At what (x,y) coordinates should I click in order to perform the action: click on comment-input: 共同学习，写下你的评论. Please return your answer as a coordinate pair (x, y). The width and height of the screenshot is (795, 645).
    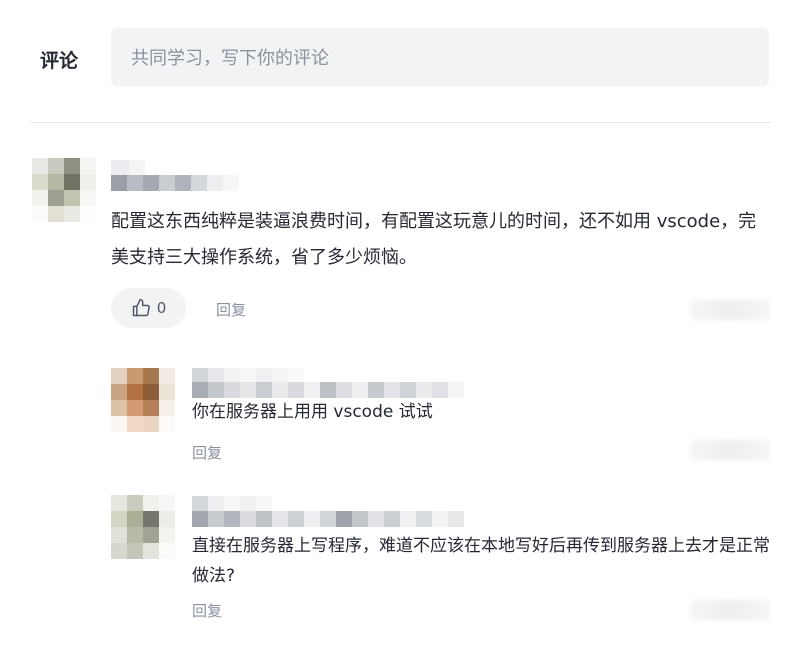
    Looking at the image, I should click on (440, 57).